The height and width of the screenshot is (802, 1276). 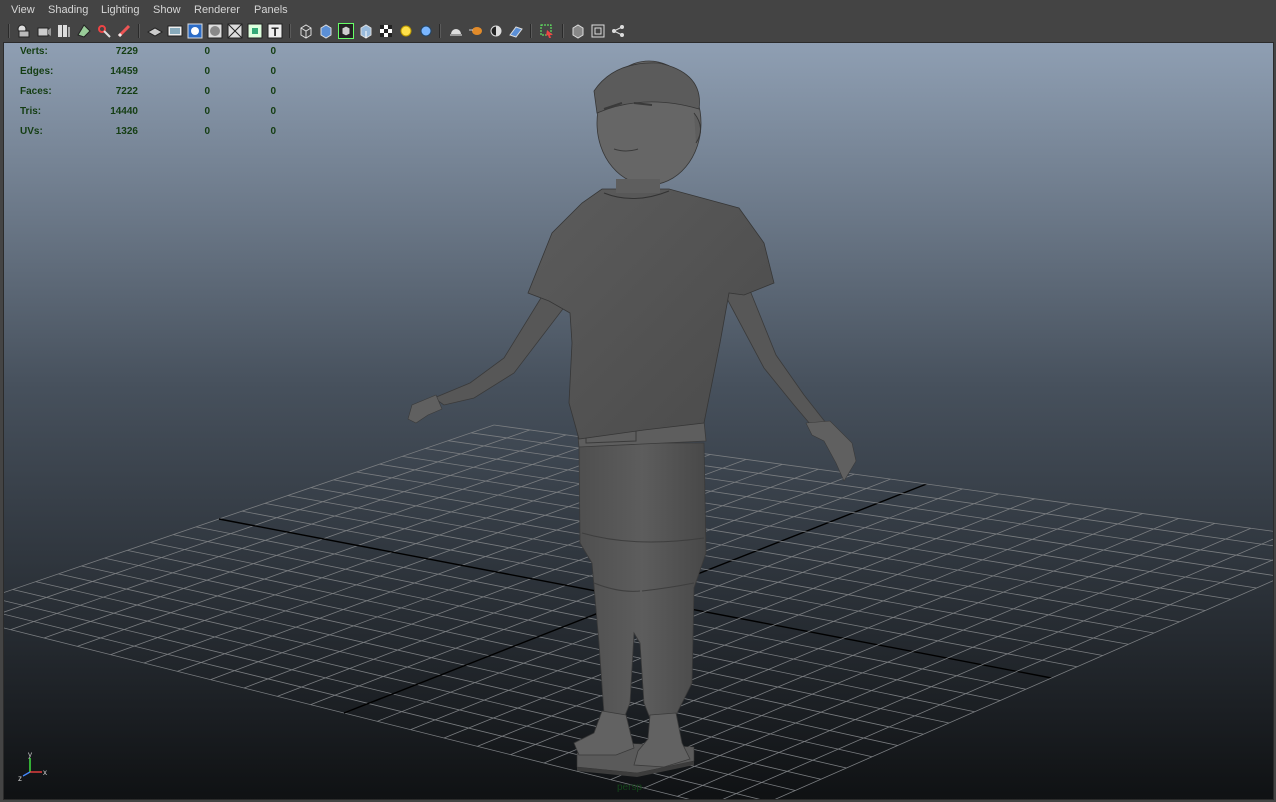 What do you see at coordinates (126, 51) in the screenshot?
I see `hud-value: 7229` at bounding box center [126, 51].